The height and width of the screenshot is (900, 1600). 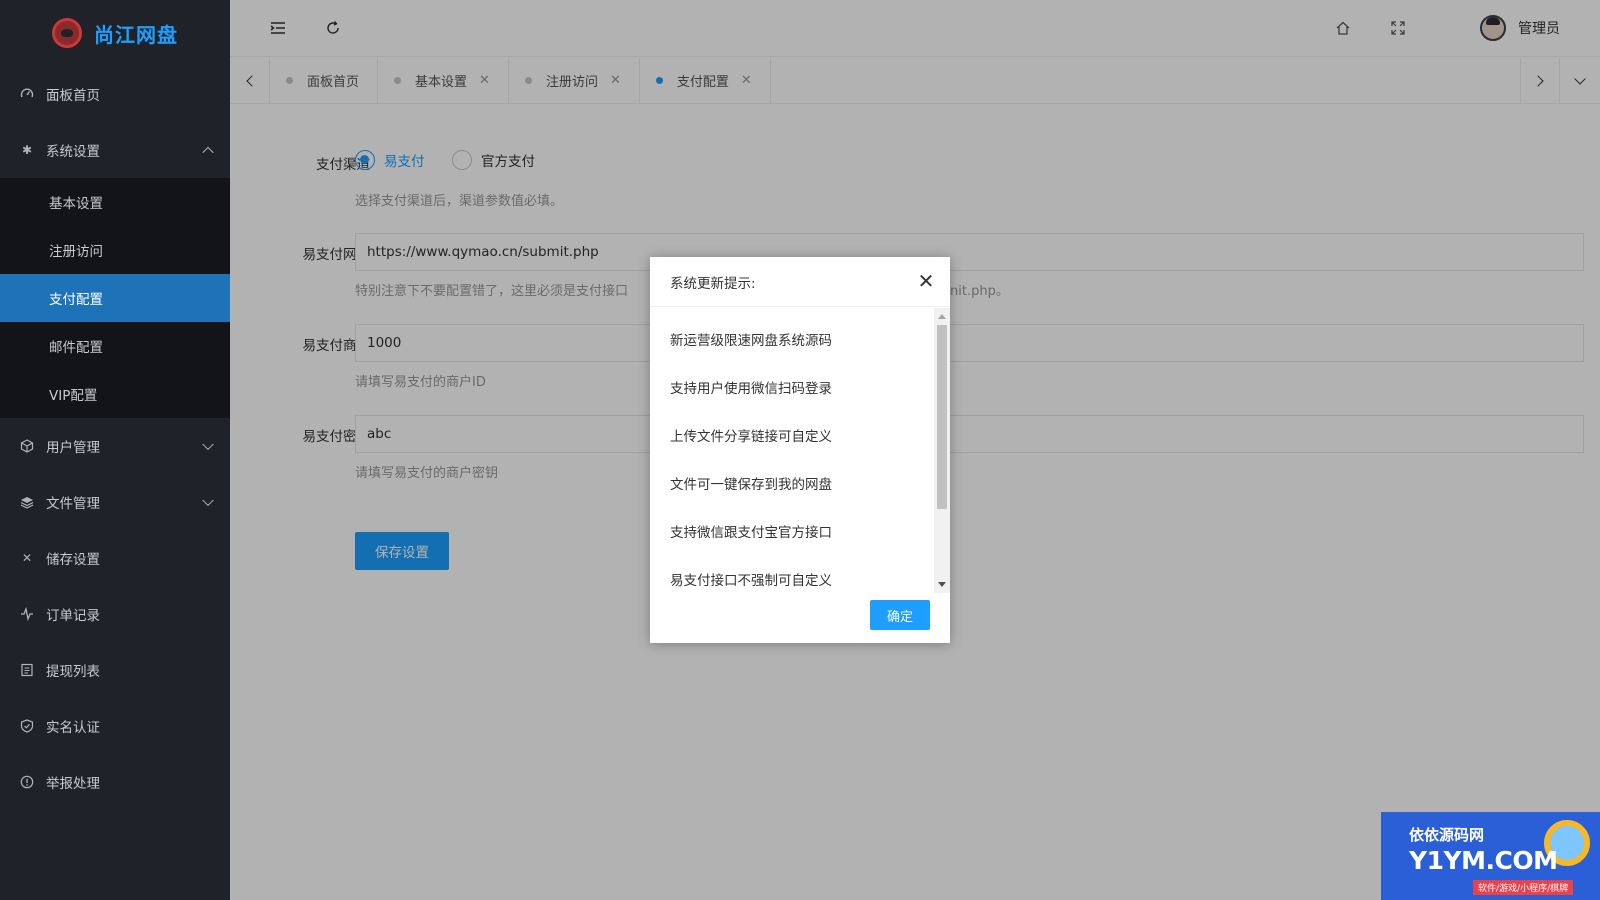 What do you see at coordinates (73, 396) in the screenshot?
I see `sidebar-item-label: VIP配置` at bounding box center [73, 396].